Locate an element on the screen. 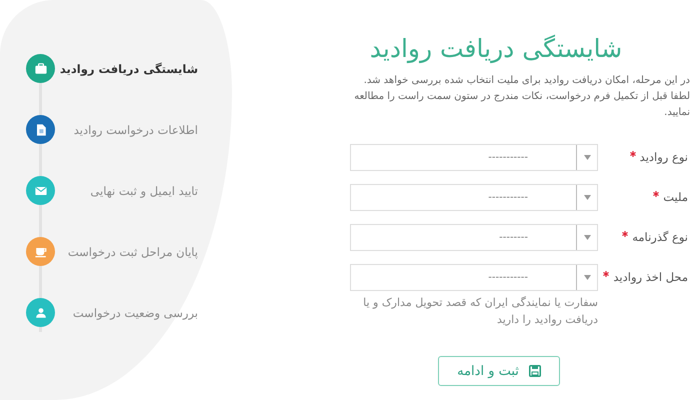 The image size is (700, 400). step-label: اطلاعات درخواست روادید is located at coordinates (143, 129).